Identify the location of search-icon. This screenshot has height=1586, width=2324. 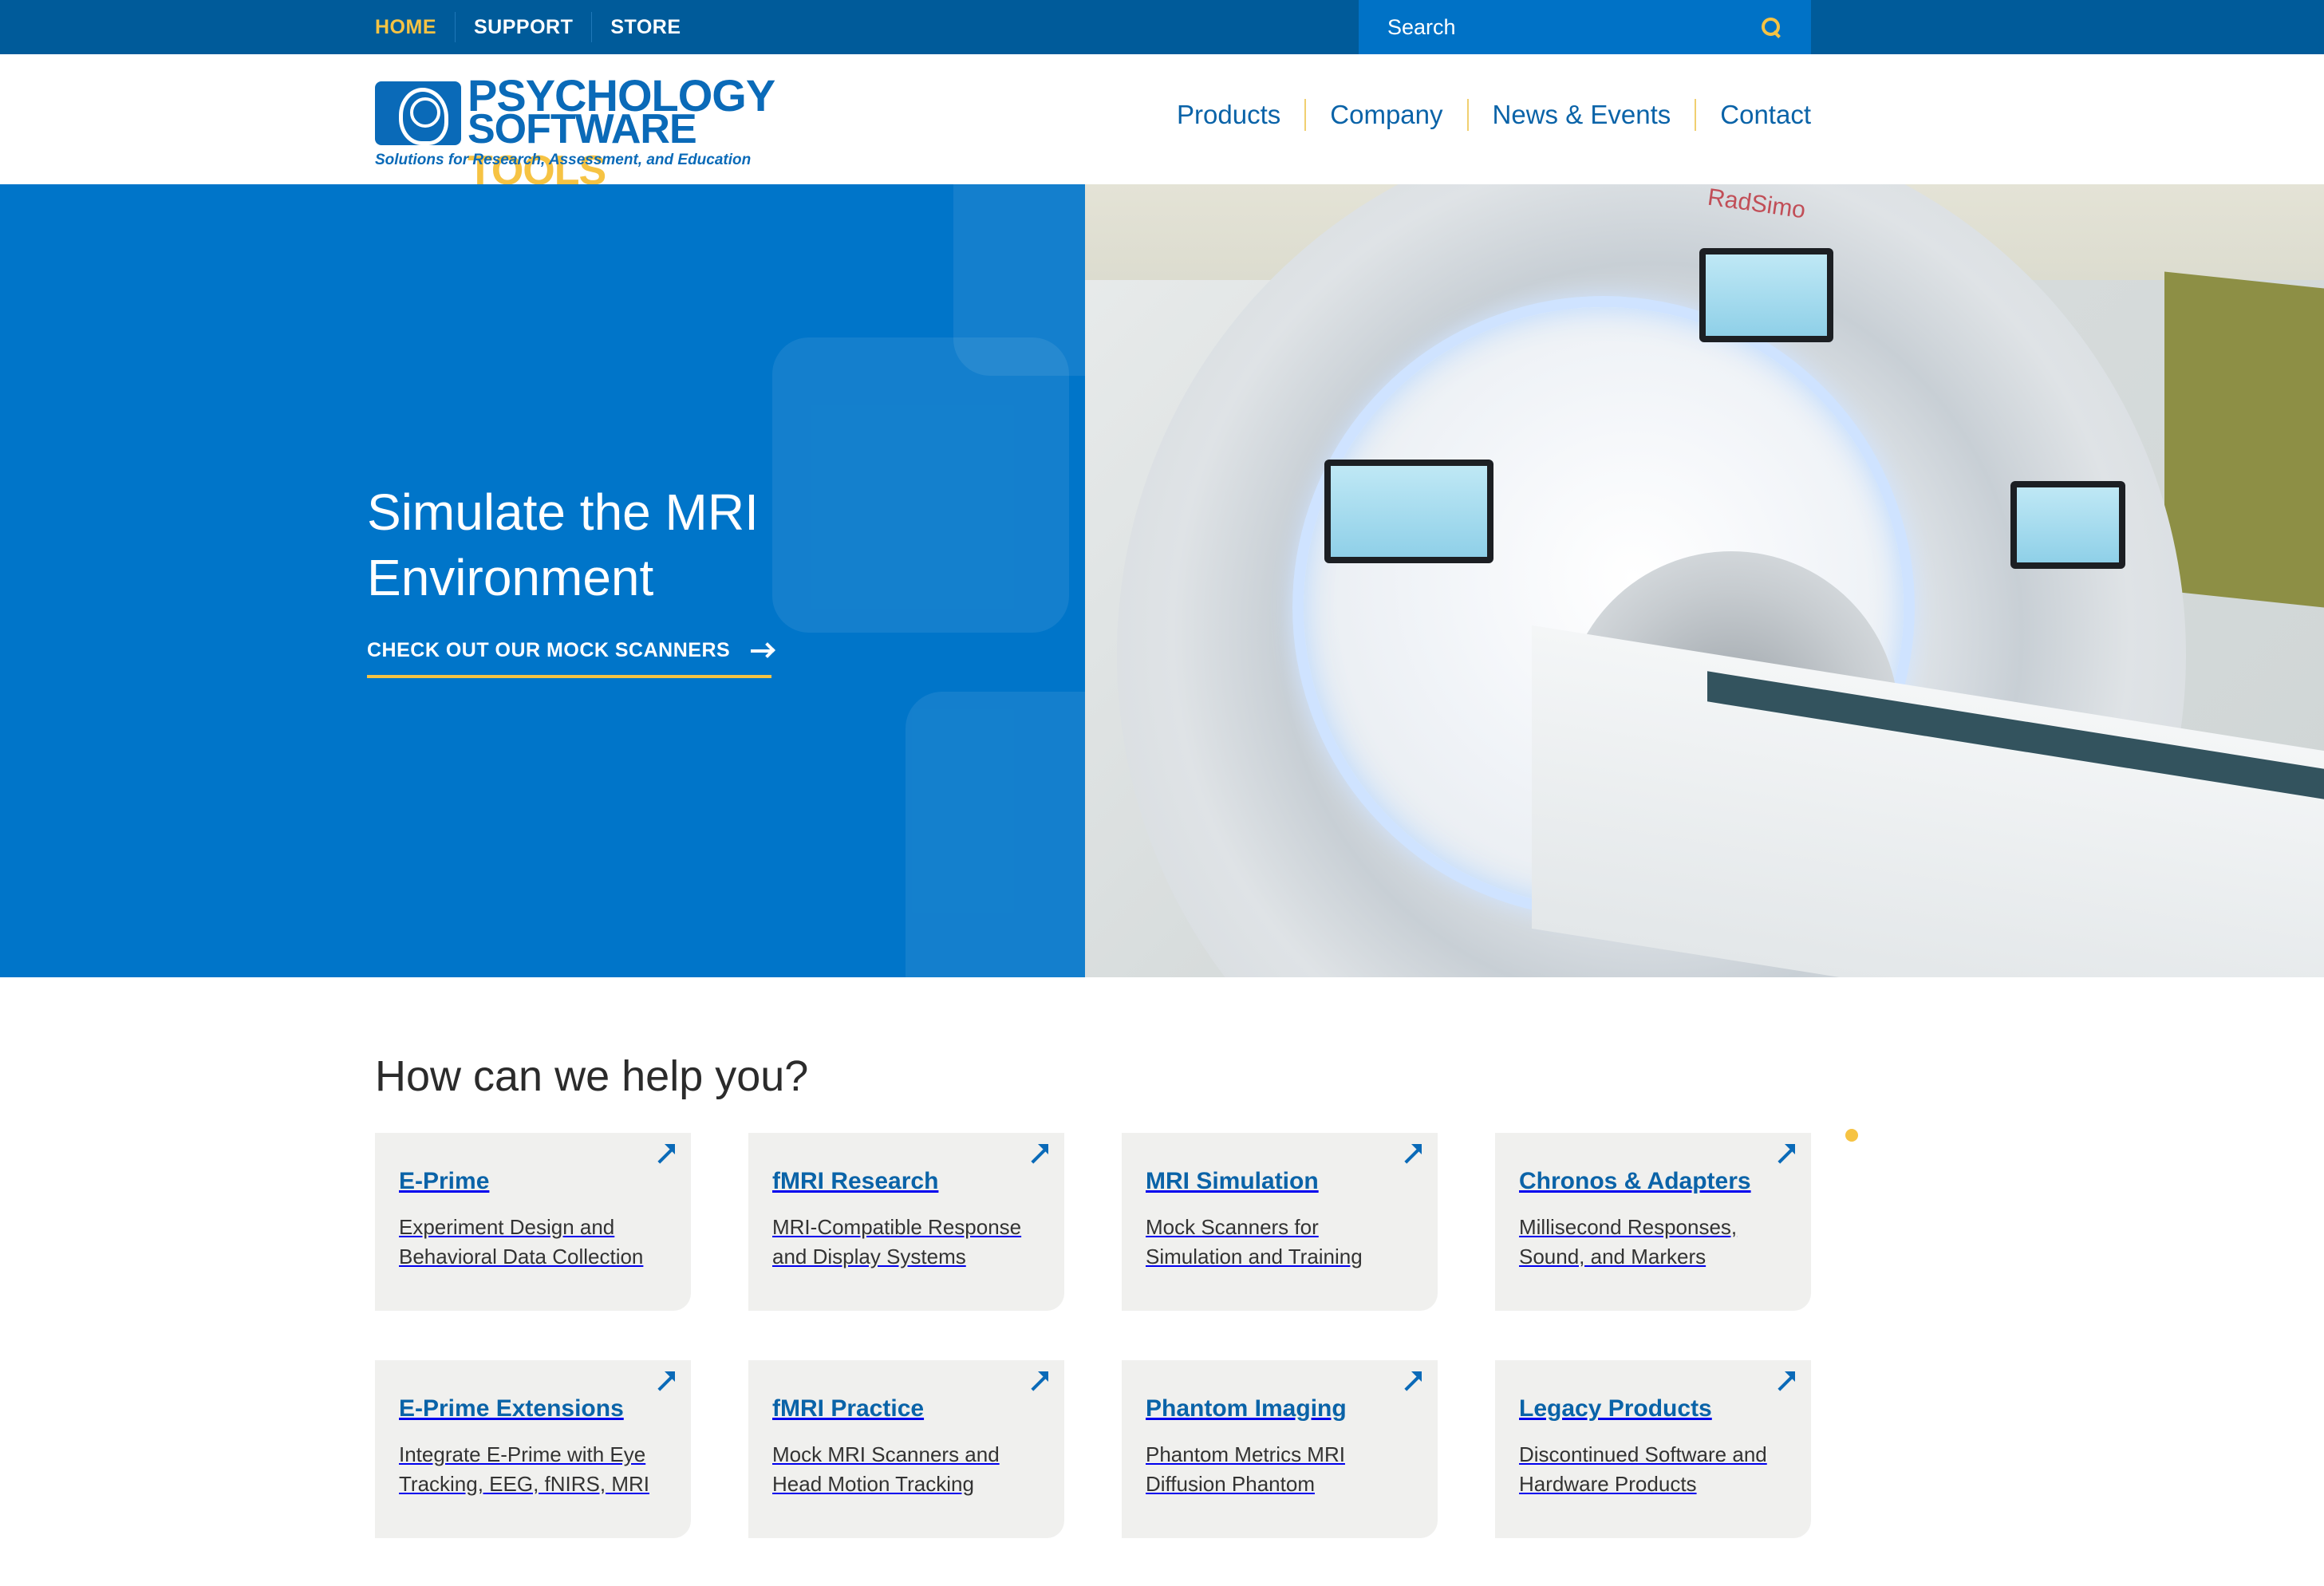
(1771, 27).